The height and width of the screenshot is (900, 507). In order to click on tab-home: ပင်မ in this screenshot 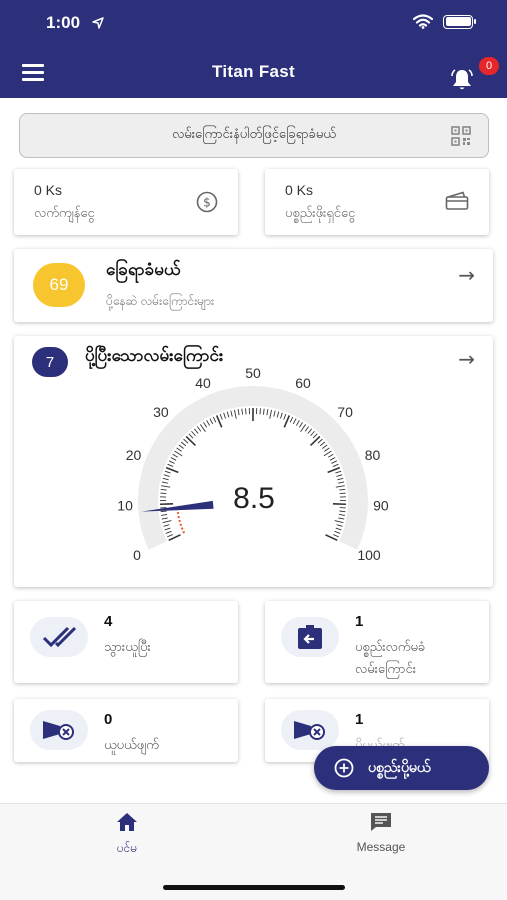, I will do `click(127, 835)`.